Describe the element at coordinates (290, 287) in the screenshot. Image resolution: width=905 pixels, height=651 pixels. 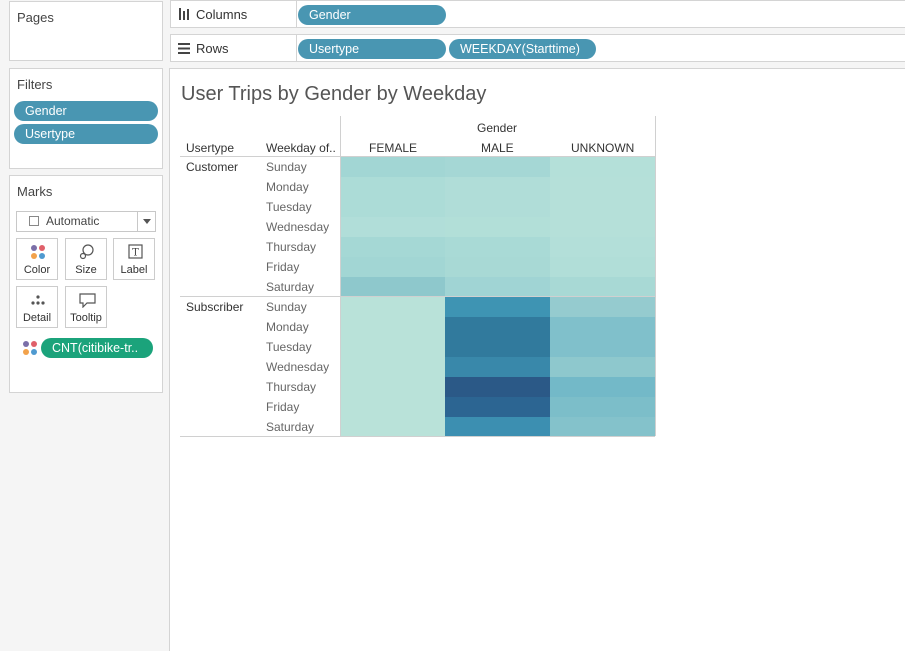
I see `weekday-label-customer-saturday: Saturday` at that location.